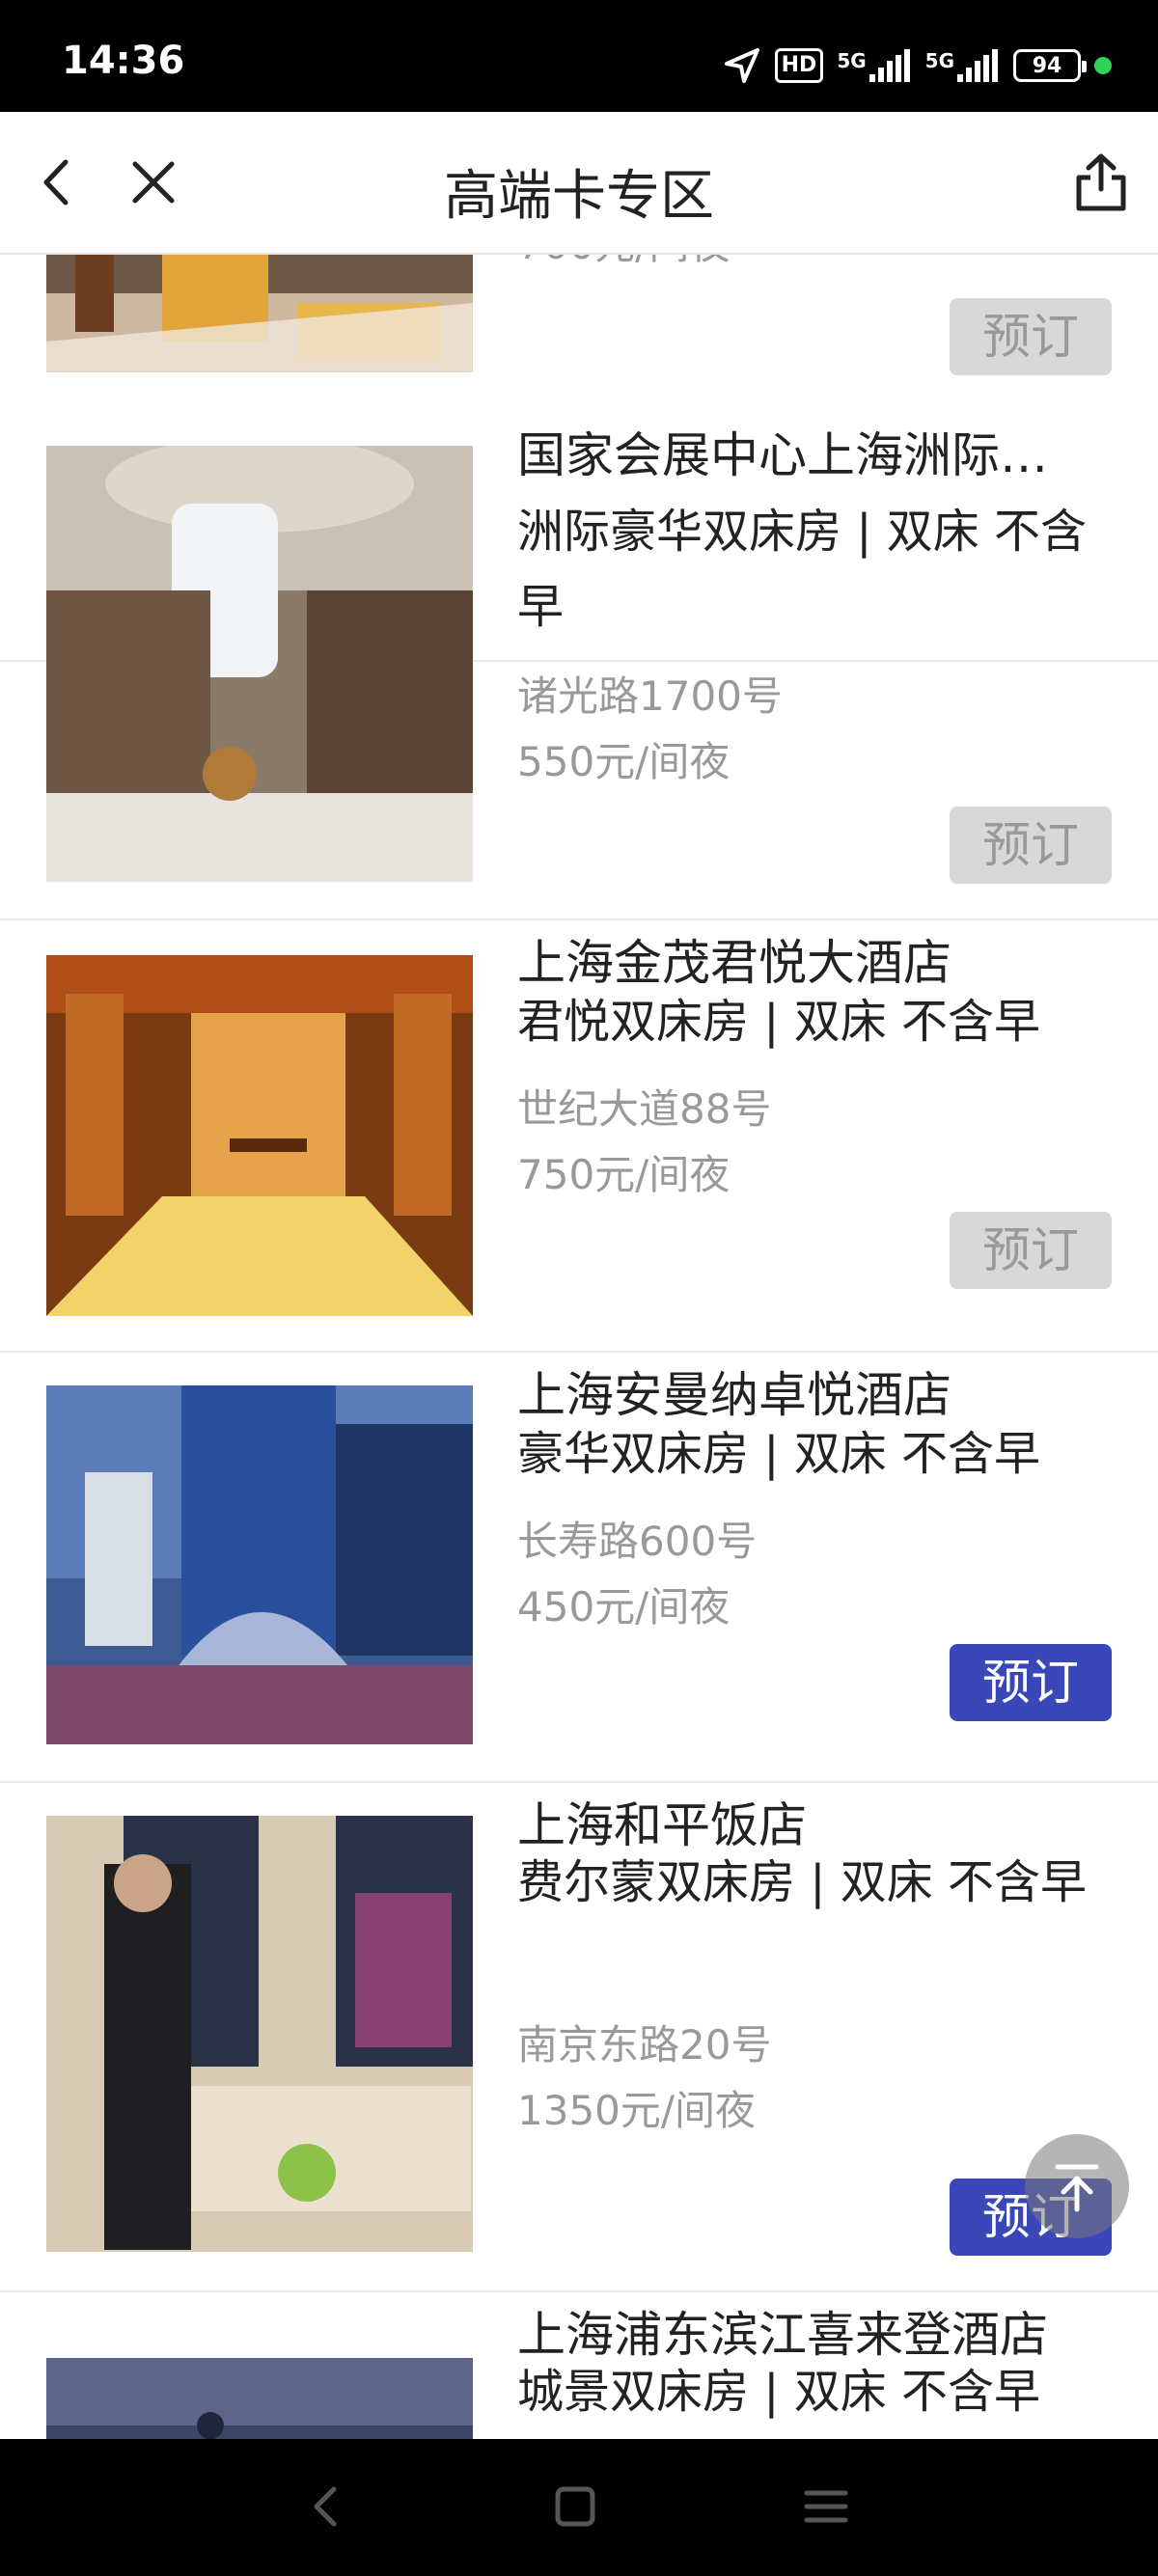 The height and width of the screenshot is (2576, 1158). What do you see at coordinates (637, 1542) in the screenshot?
I see `hotel-address: 长寿路600号` at bounding box center [637, 1542].